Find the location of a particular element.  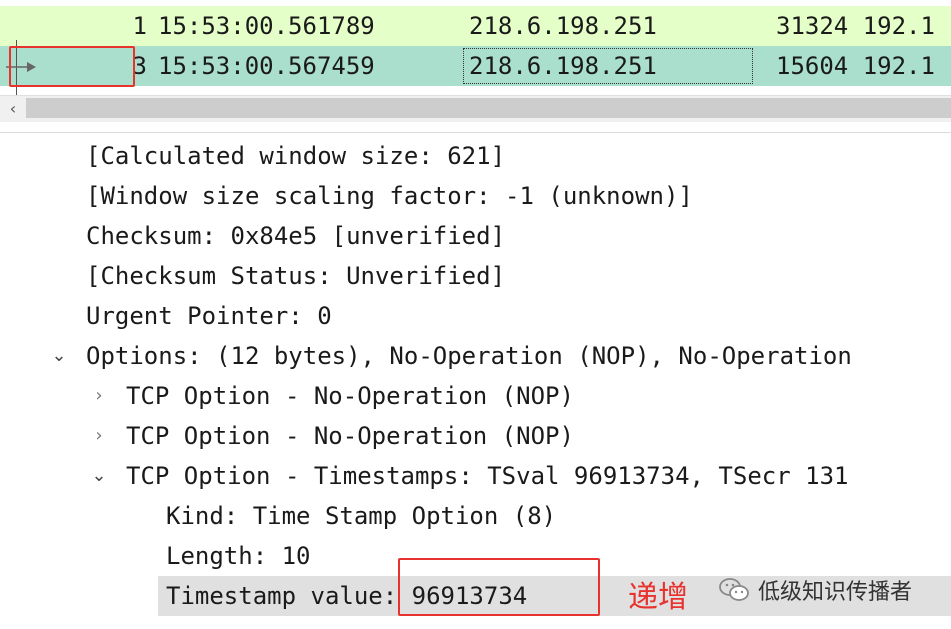

tree-item: Urgent Pointer: 0 is located at coordinates (475, 316).